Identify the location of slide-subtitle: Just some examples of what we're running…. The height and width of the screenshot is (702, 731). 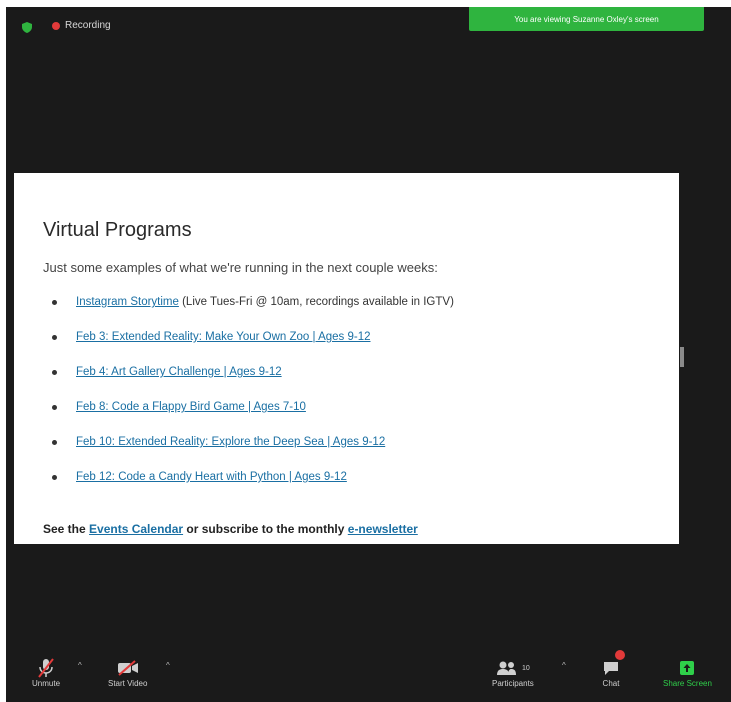
(240, 267).